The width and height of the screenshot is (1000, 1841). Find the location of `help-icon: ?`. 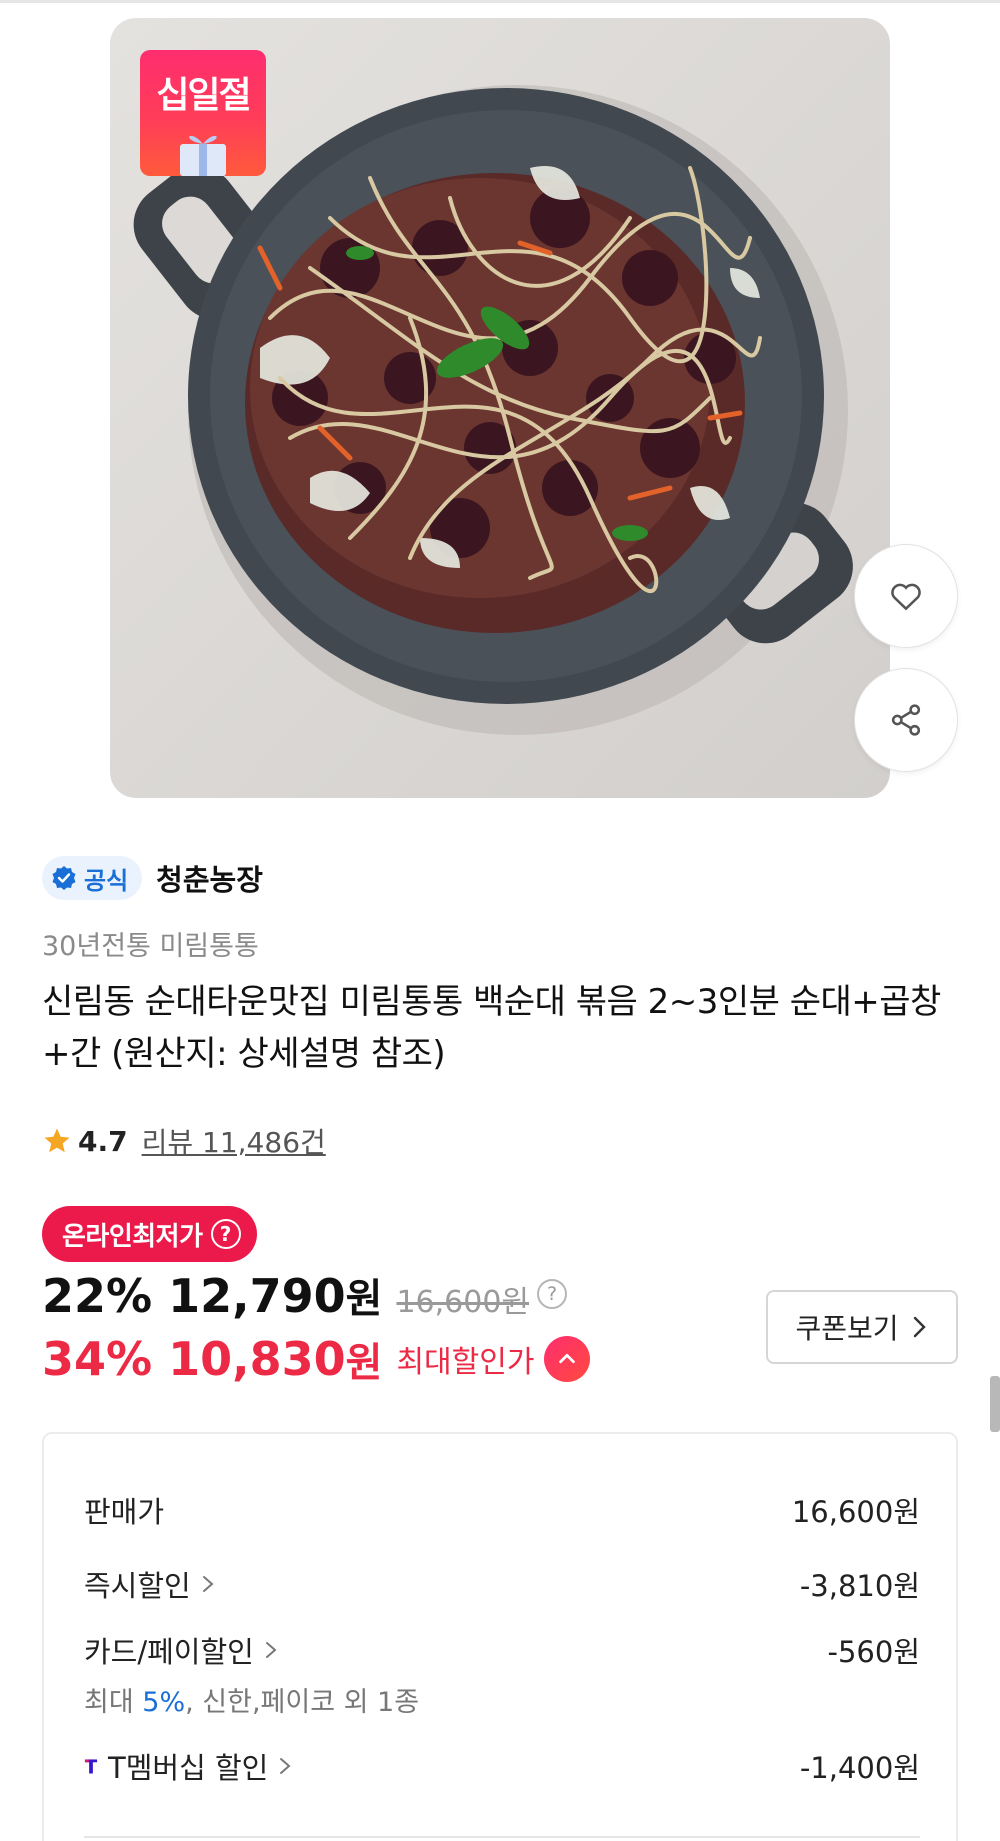

help-icon: ? is located at coordinates (225, 1234).